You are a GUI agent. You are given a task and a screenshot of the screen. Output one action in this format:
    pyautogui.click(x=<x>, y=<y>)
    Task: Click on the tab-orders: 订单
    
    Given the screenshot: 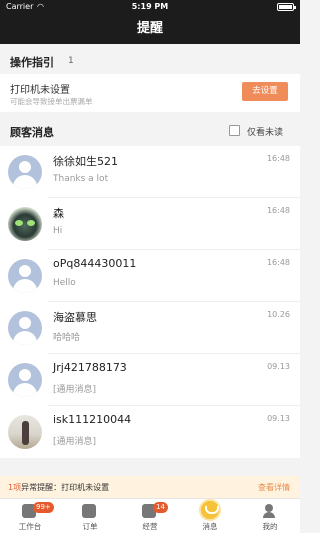 What is the action you would take?
    pyautogui.click(x=90, y=516)
    